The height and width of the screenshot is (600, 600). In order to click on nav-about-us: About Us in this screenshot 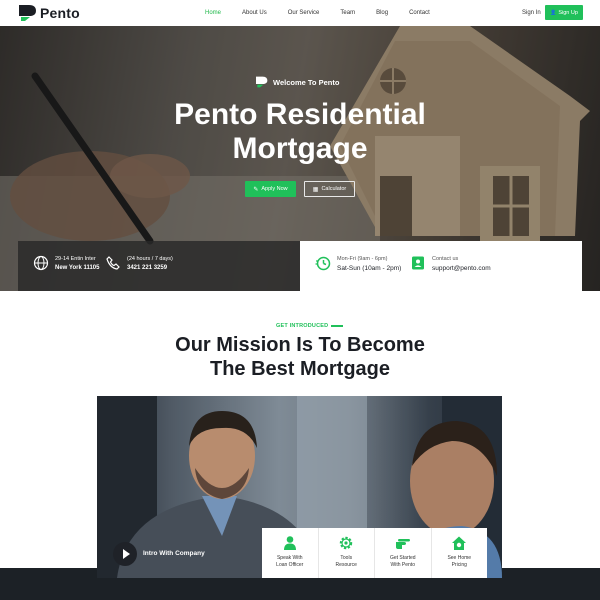, I will do `click(254, 13)`.